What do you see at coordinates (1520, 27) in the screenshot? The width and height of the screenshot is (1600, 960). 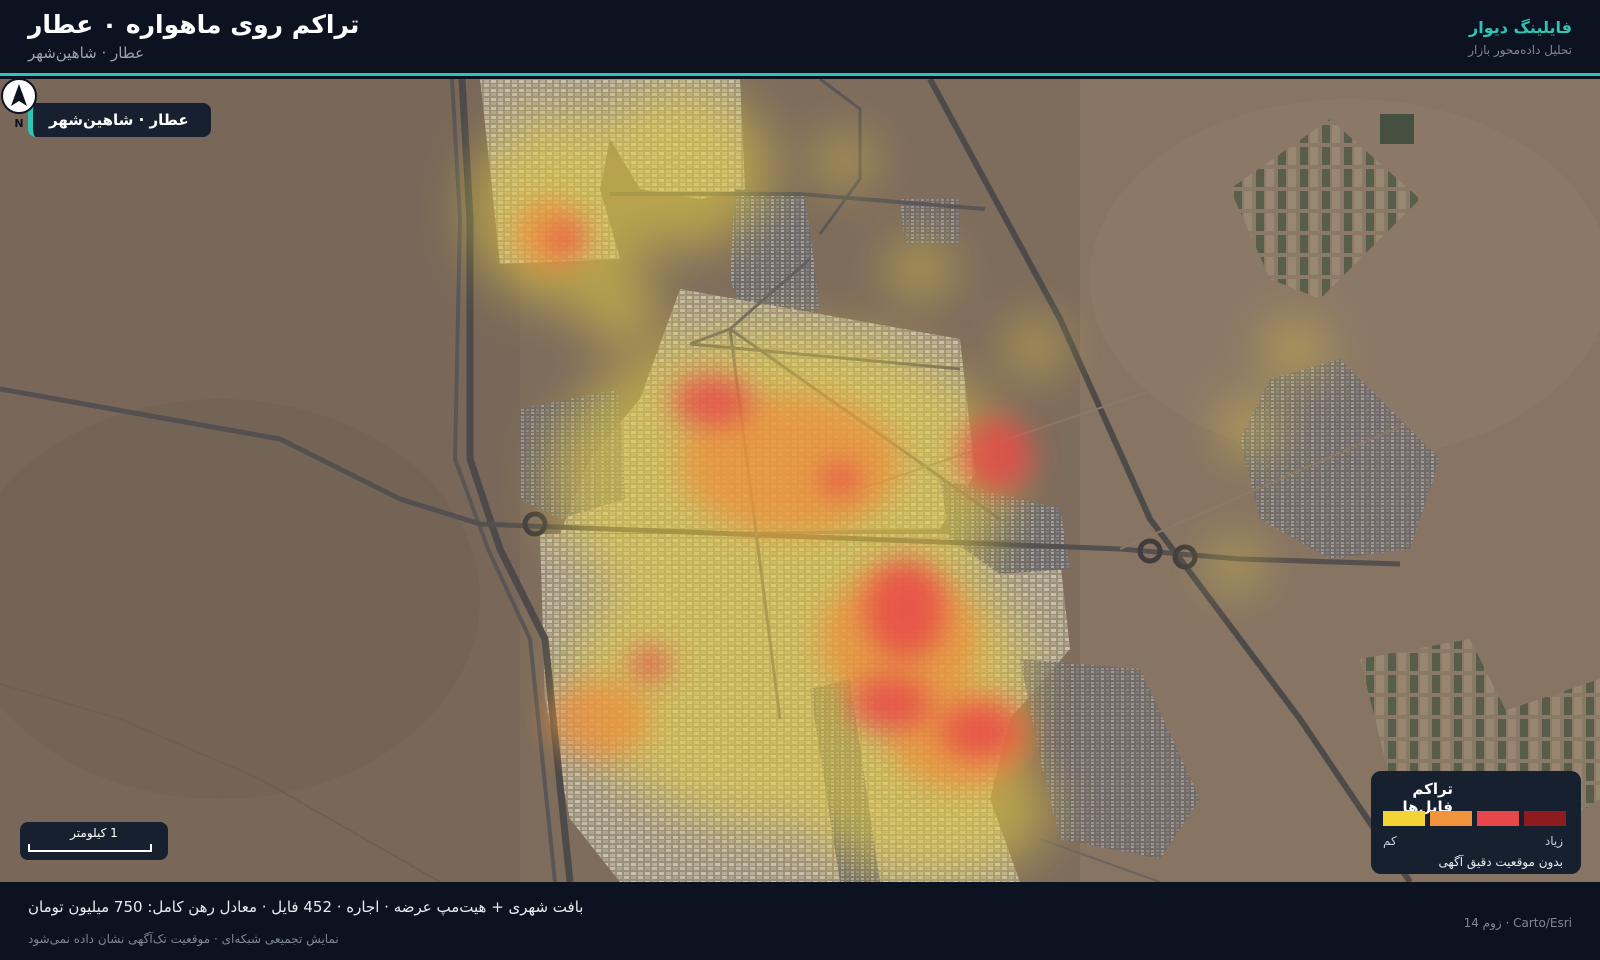 I see `brand-name: فایلینگ دیوار` at bounding box center [1520, 27].